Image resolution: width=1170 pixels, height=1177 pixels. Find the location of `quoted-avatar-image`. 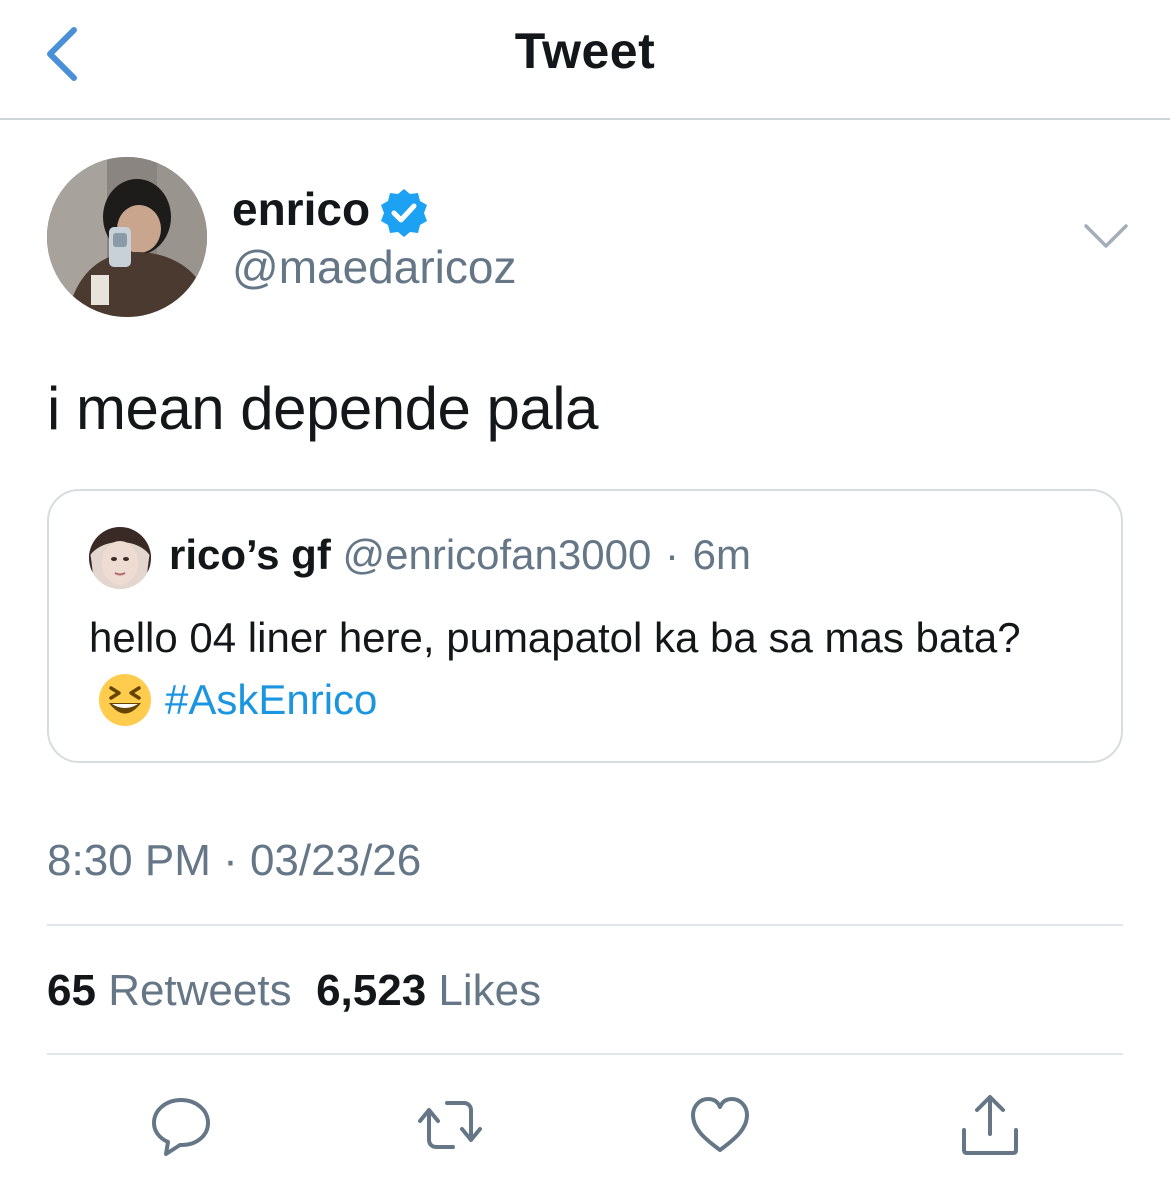

quoted-avatar-image is located at coordinates (120, 558).